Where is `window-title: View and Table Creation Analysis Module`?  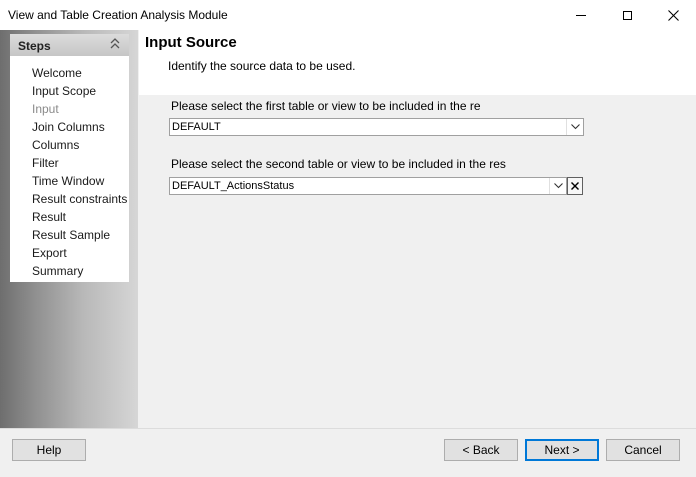 window-title: View and Table Creation Analysis Module is located at coordinates (118, 15).